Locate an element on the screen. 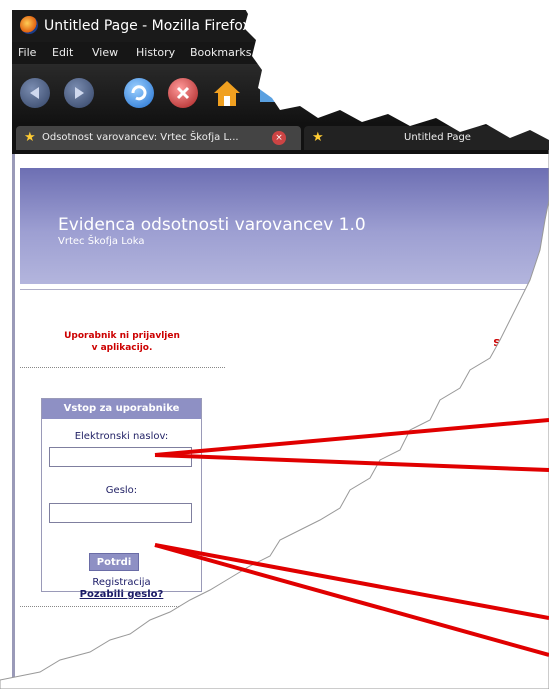  page-title: Evidenca odsotnosti varovancev 1.0 is located at coordinates (212, 225).